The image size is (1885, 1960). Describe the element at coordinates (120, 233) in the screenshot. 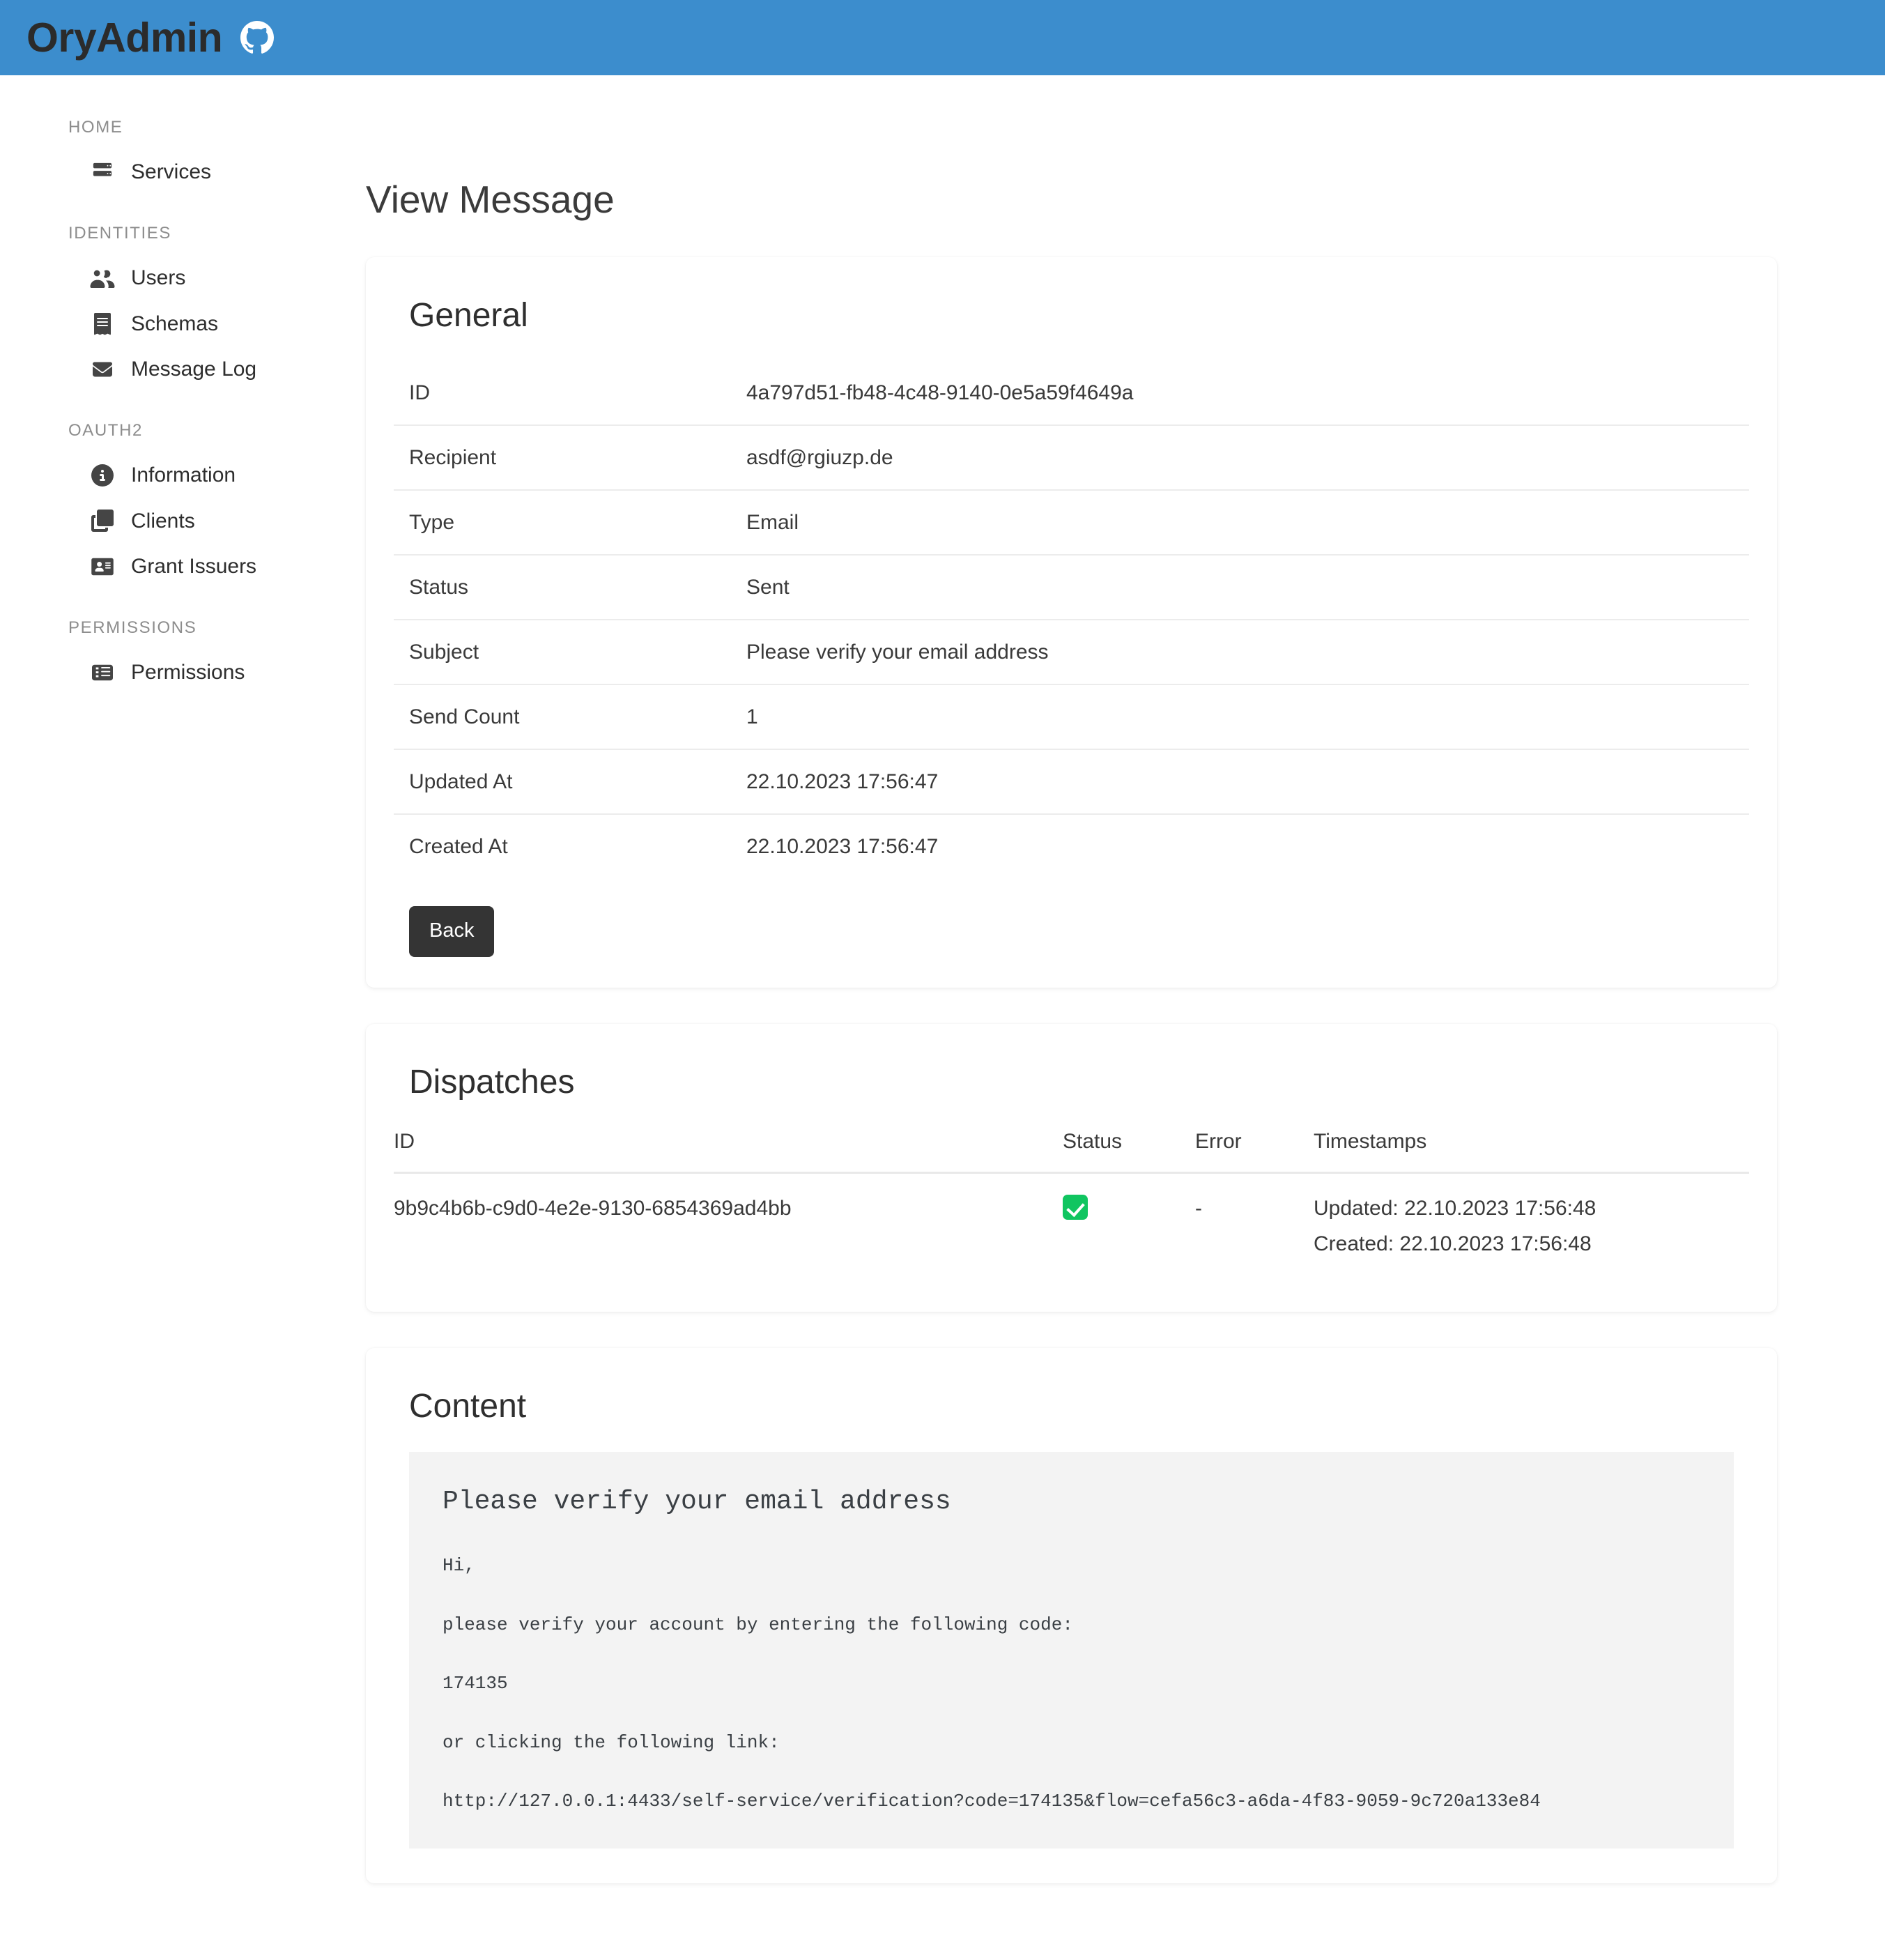

I see `sidebar-section-identities: IDENTITIES` at that location.